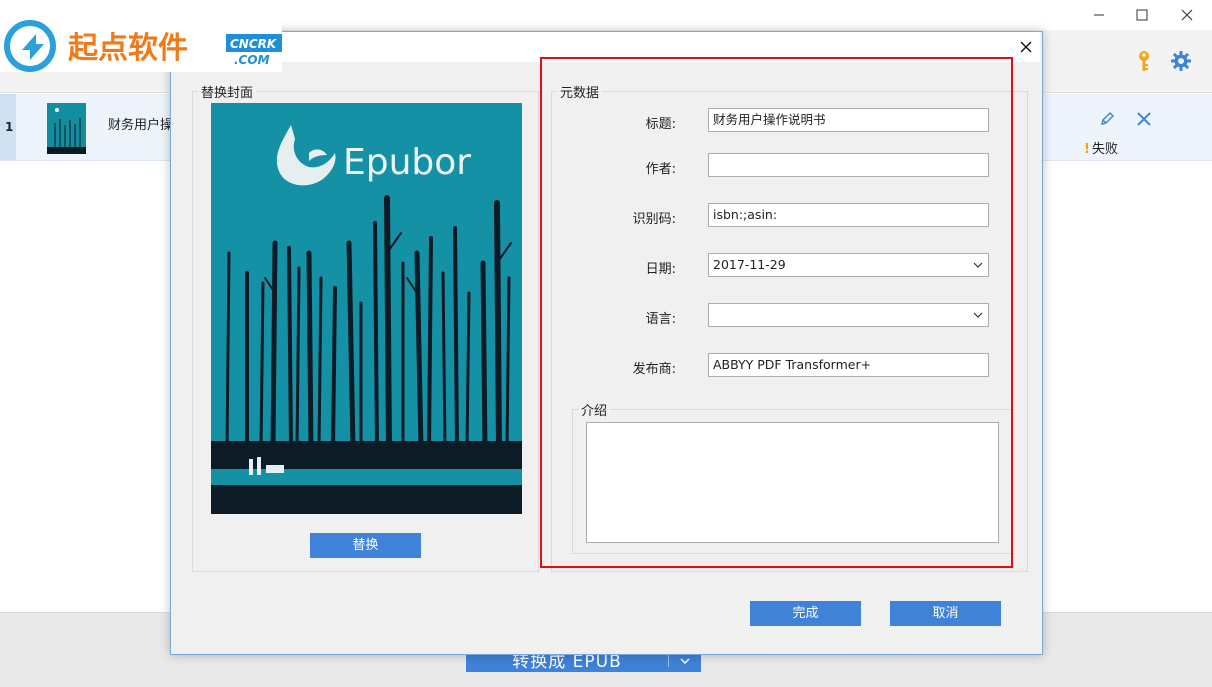  Describe the element at coordinates (1144, 61) in the screenshot. I see `key-icon` at that location.